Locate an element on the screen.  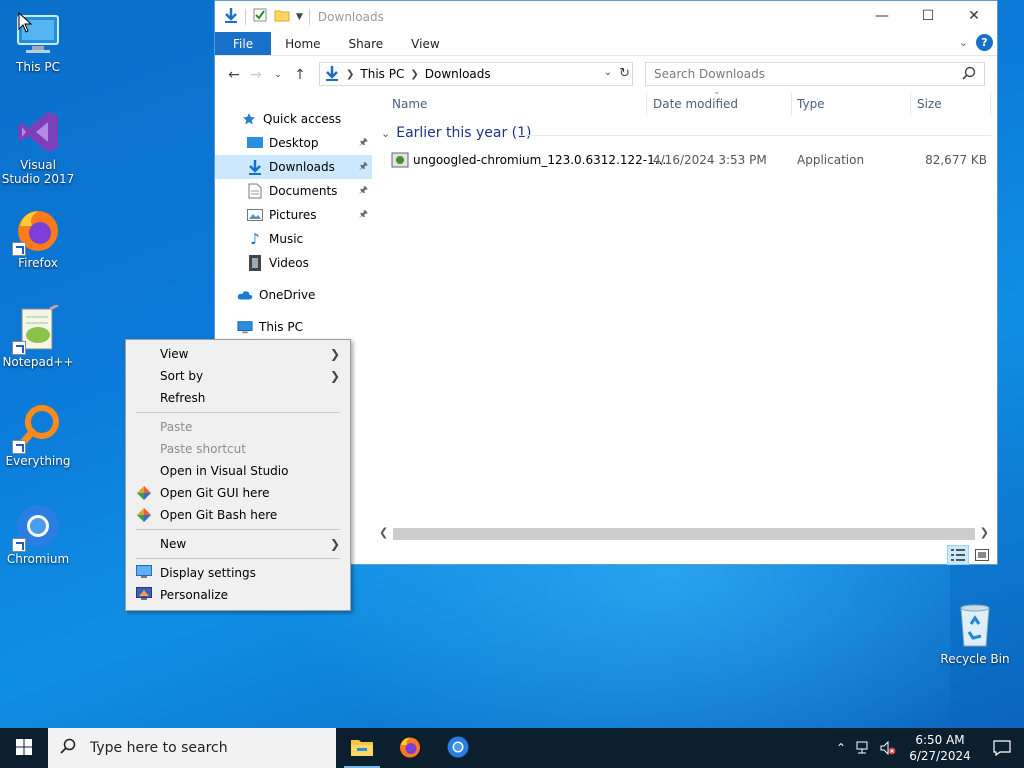
menu-item-personalize: Personalize is located at coordinates (238, 595).